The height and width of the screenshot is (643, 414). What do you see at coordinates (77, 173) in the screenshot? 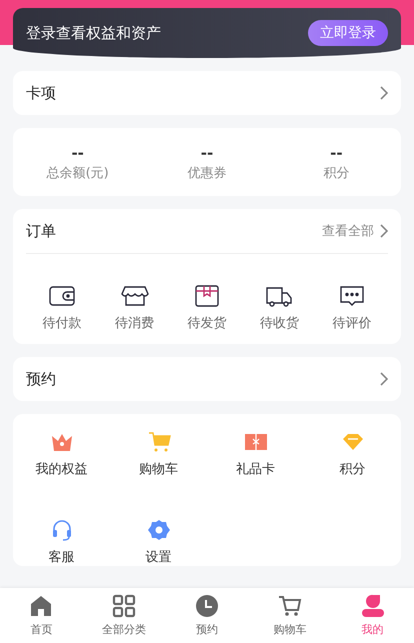
I see `balance-label: 总余额(元)` at bounding box center [77, 173].